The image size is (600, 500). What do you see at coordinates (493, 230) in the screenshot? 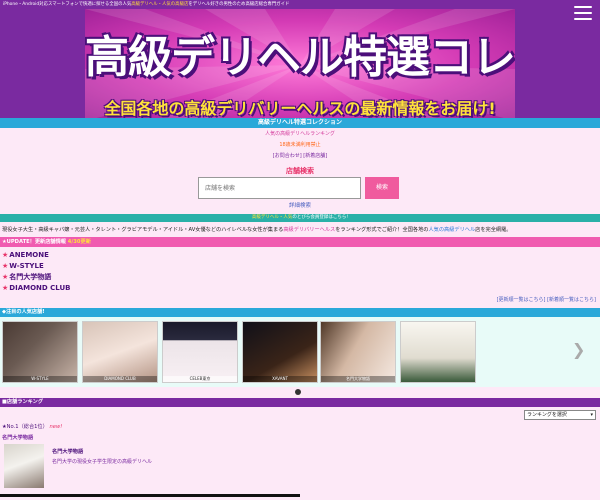
I see `intro-part-c: 店を完全網羅。` at bounding box center [493, 230].